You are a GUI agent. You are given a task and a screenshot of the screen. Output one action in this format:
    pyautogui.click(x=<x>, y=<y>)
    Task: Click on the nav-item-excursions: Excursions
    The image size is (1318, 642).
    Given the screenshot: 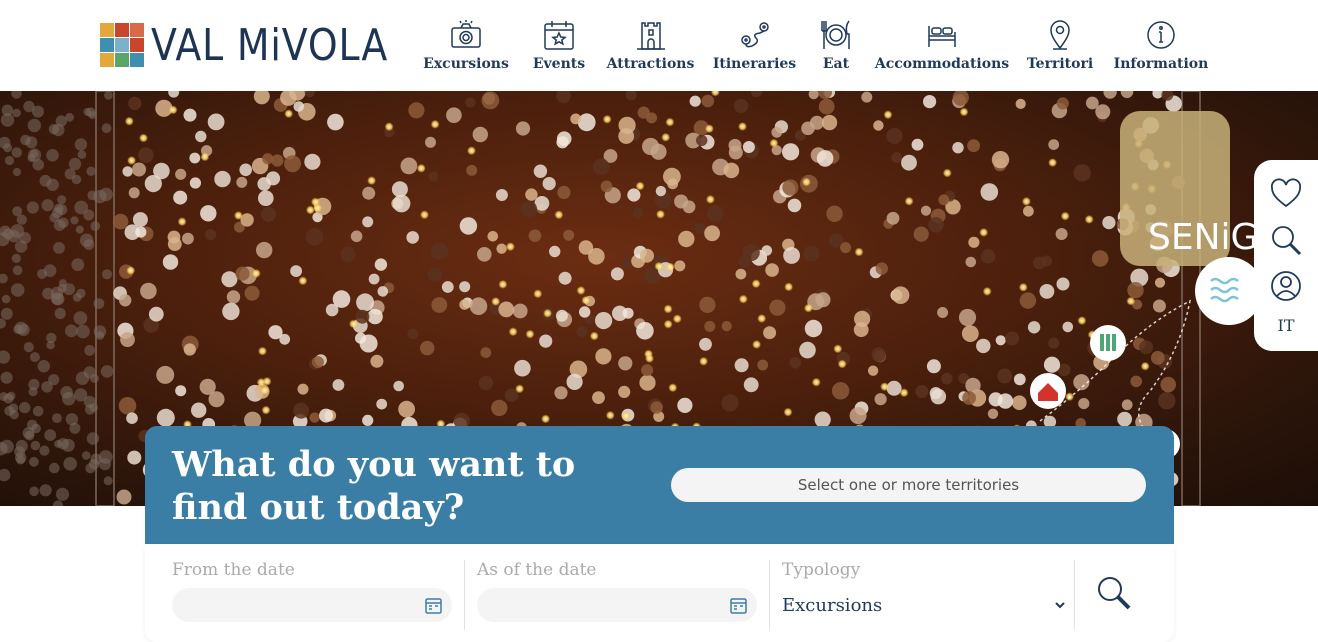 What is the action you would take?
    pyautogui.click(x=466, y=47)
    